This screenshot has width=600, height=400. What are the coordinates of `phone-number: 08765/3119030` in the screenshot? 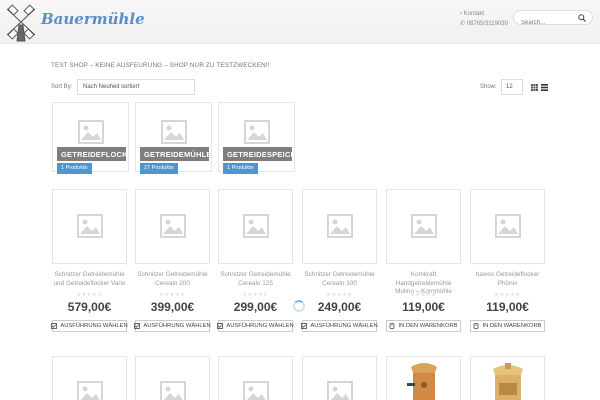 It's located at (487, 24).